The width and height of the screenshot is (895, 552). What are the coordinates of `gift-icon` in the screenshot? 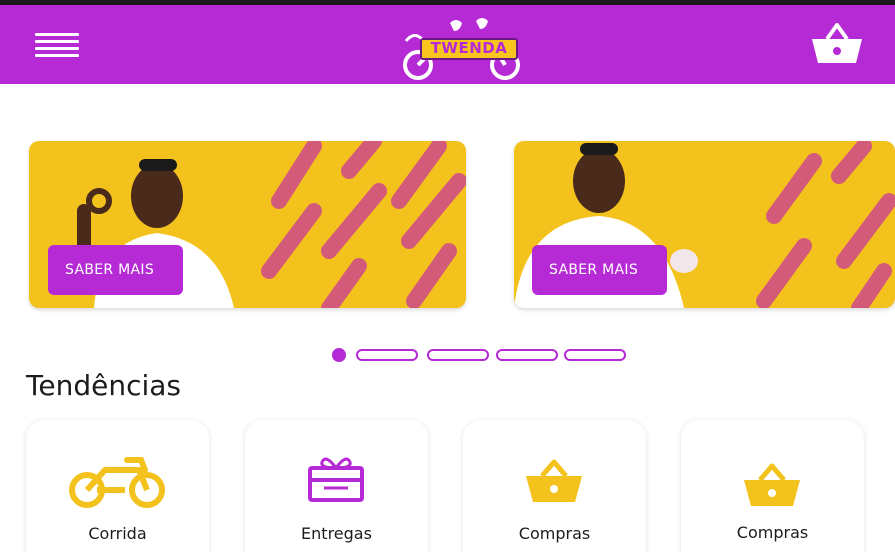 It's located at (336, 479).